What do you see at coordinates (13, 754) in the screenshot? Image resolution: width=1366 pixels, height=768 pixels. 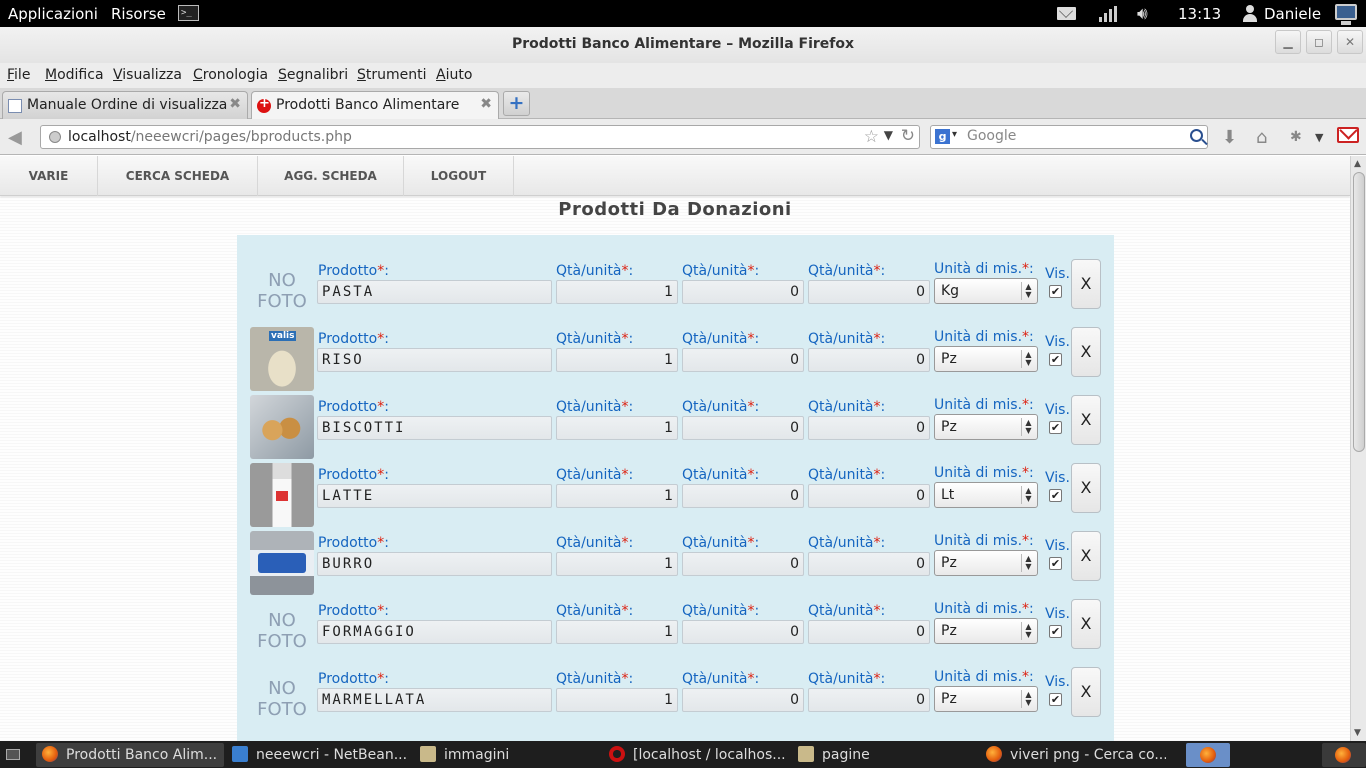 I see `show-desktop-icon` at bounding box center [13, 754].